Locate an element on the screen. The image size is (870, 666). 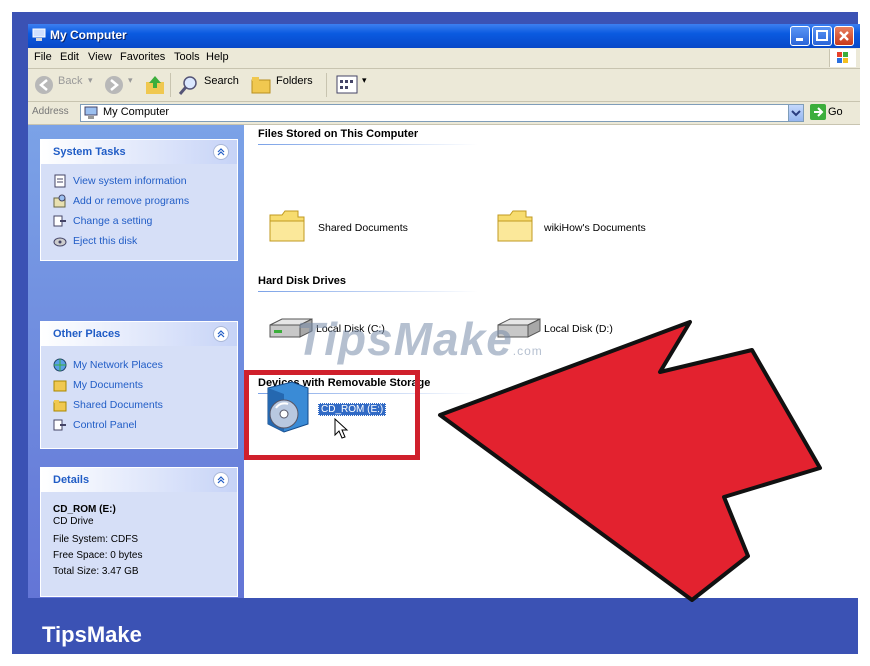
forward-dropdown-icon: ▾ is located at coordinates (130, 80).